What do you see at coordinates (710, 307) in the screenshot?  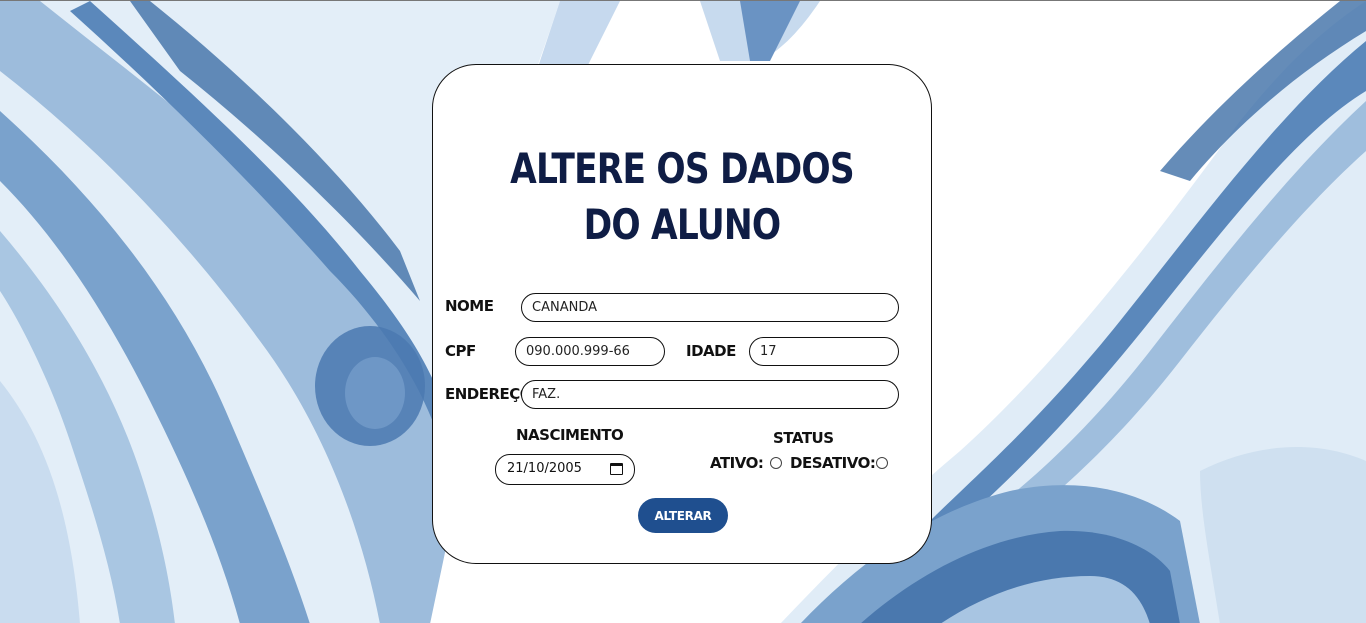 I see `nome-input` at bounding box center [710, 307].